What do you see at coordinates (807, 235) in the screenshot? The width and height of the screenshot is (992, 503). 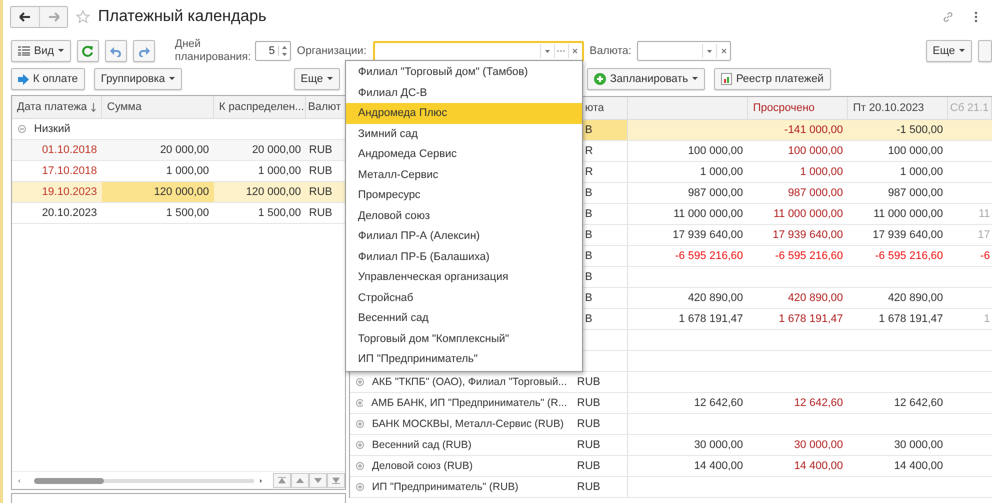 I see `table-cell: 17 939 640,00` at bounding box center [807, 235].